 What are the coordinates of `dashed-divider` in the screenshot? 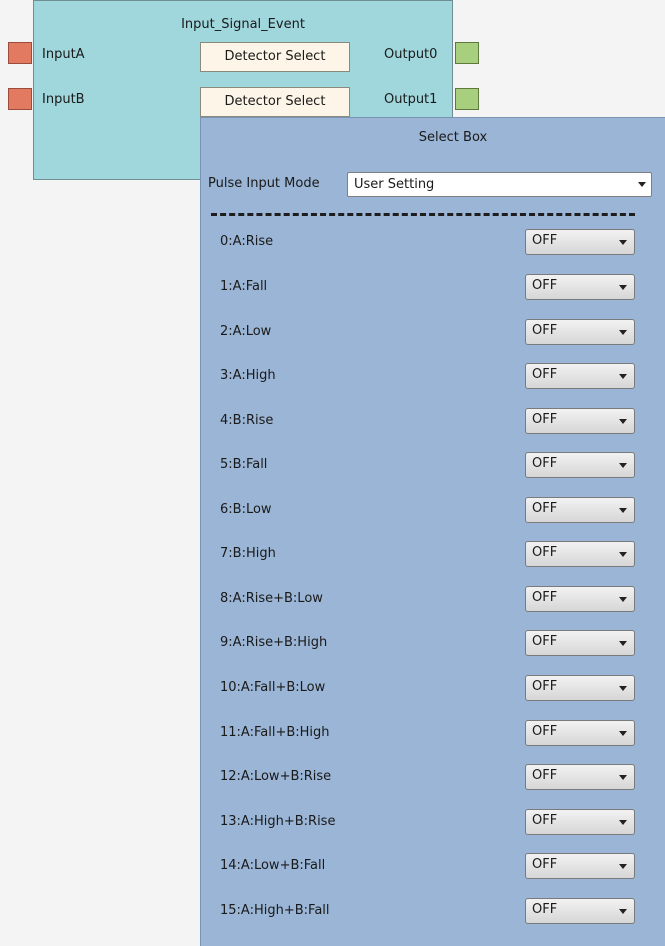 It's located at (423, 214).